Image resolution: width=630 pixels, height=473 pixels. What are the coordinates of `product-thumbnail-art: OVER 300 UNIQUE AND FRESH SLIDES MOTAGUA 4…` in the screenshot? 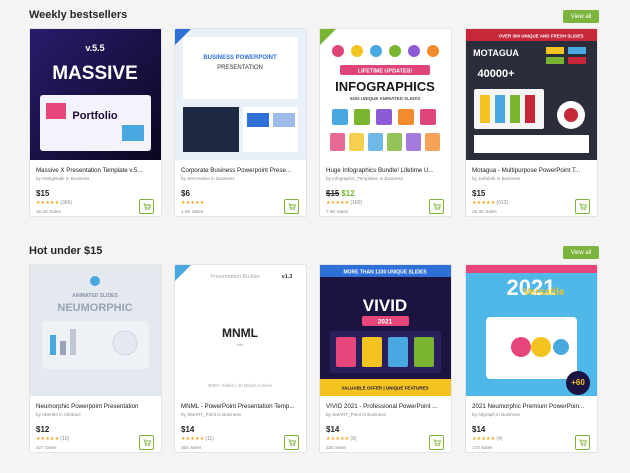 It's located at (531, 94).